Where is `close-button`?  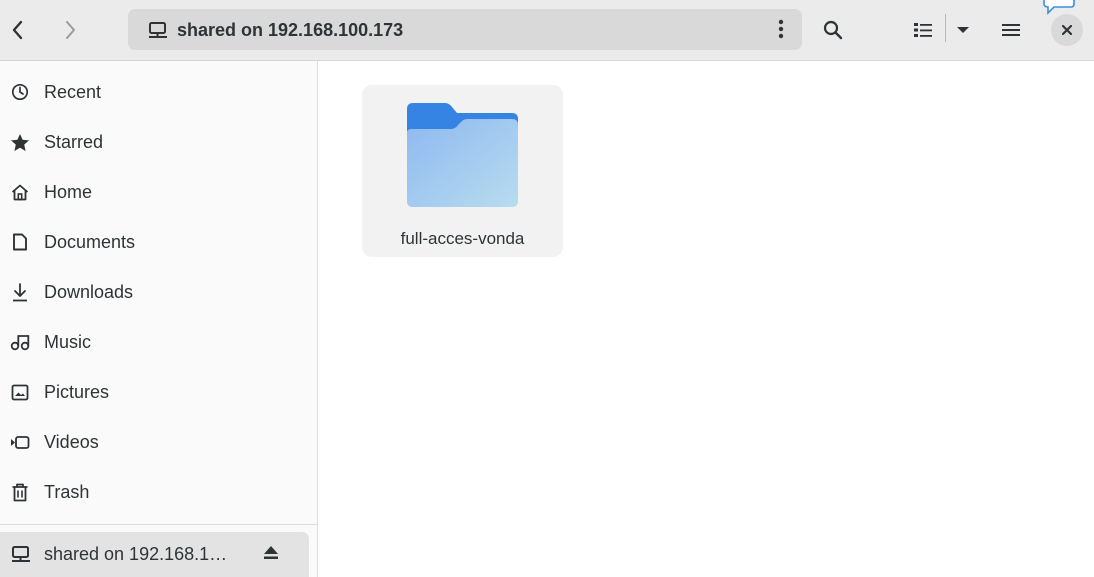 close-button is located at coordinates (1067, 30).